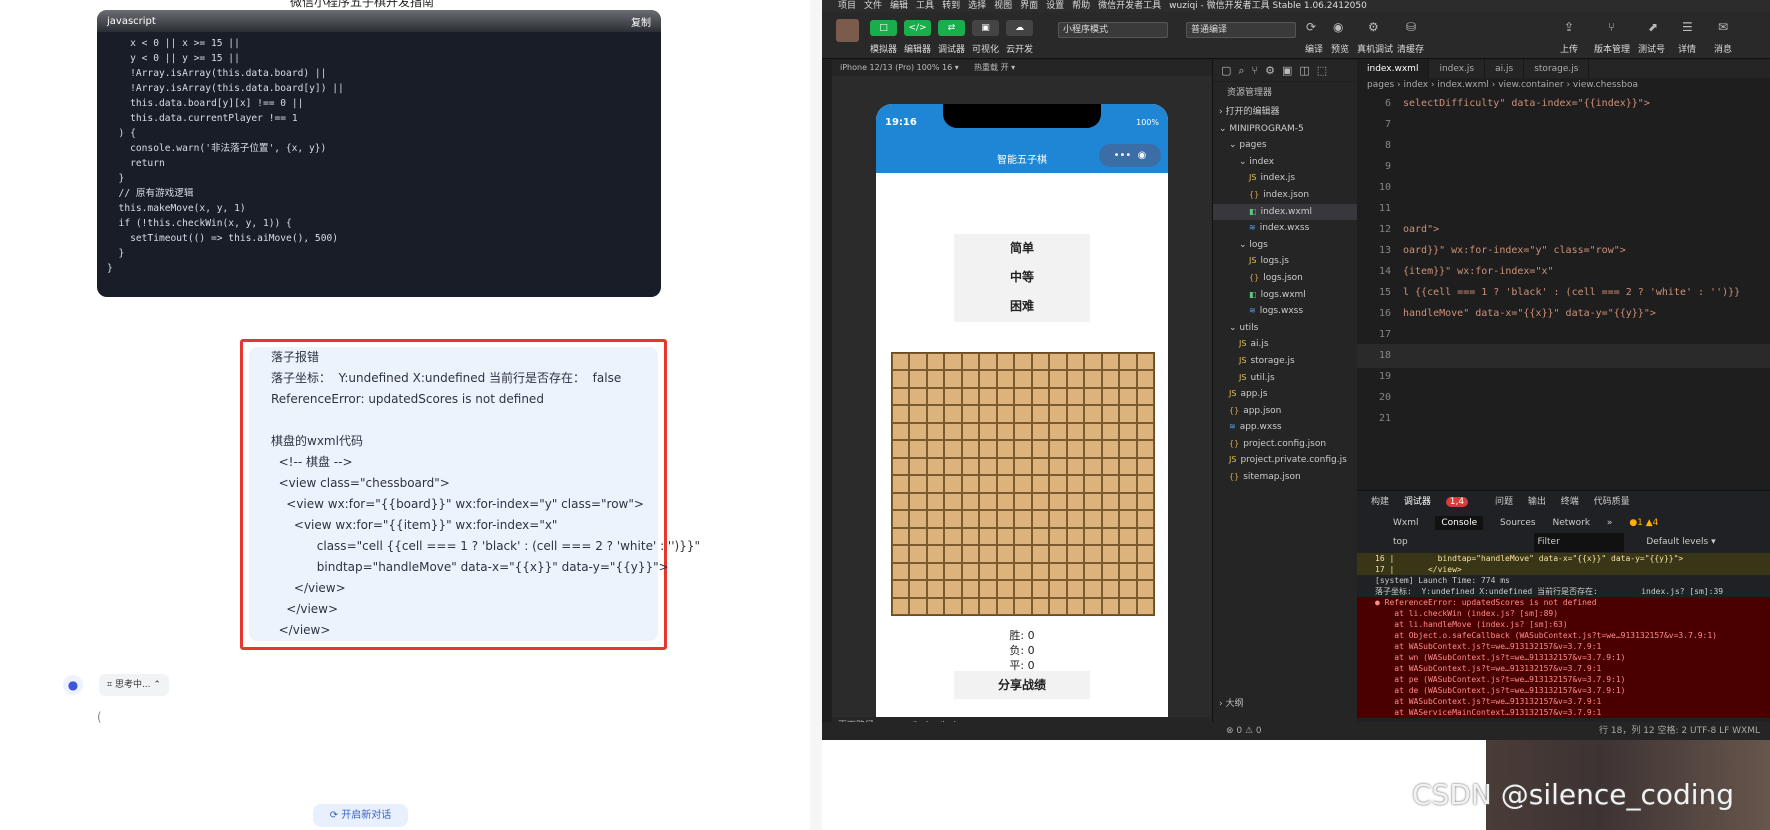 The height and width of the screenshot is (830, 1770). I want to click on file-tree-item: › 打开的编辑器, so click(1285, 112).